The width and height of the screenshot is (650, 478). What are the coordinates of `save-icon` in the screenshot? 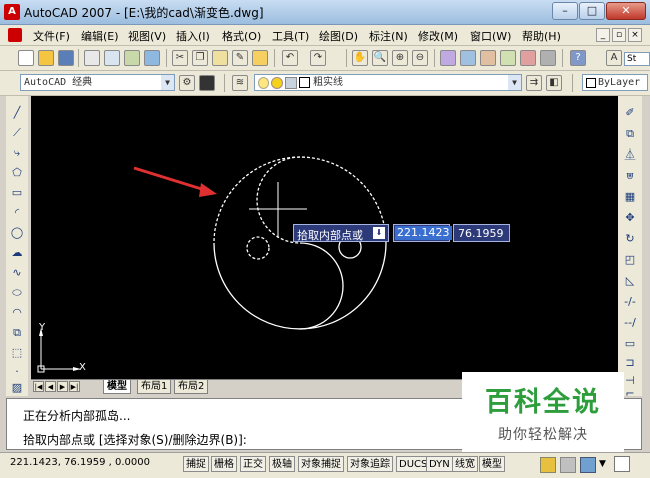 It's located at (66, 58).